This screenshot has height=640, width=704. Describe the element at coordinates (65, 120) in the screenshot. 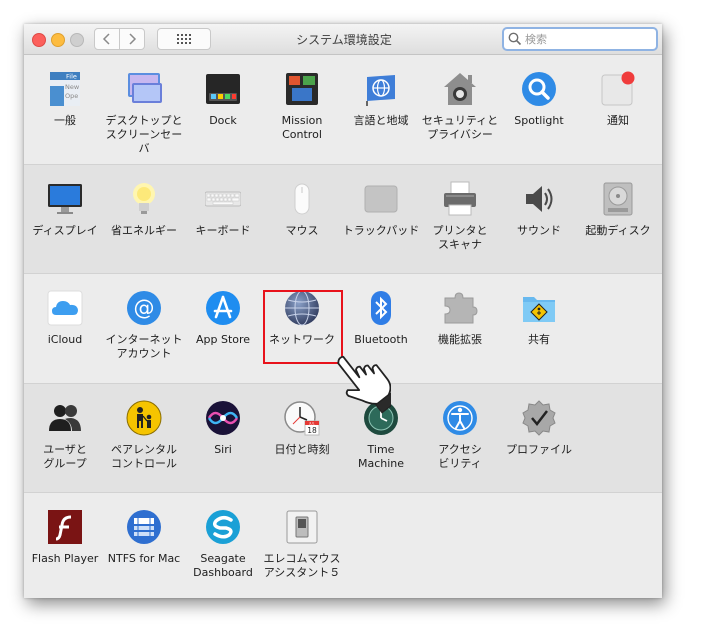

I see `pane-label: 一般` at that location.